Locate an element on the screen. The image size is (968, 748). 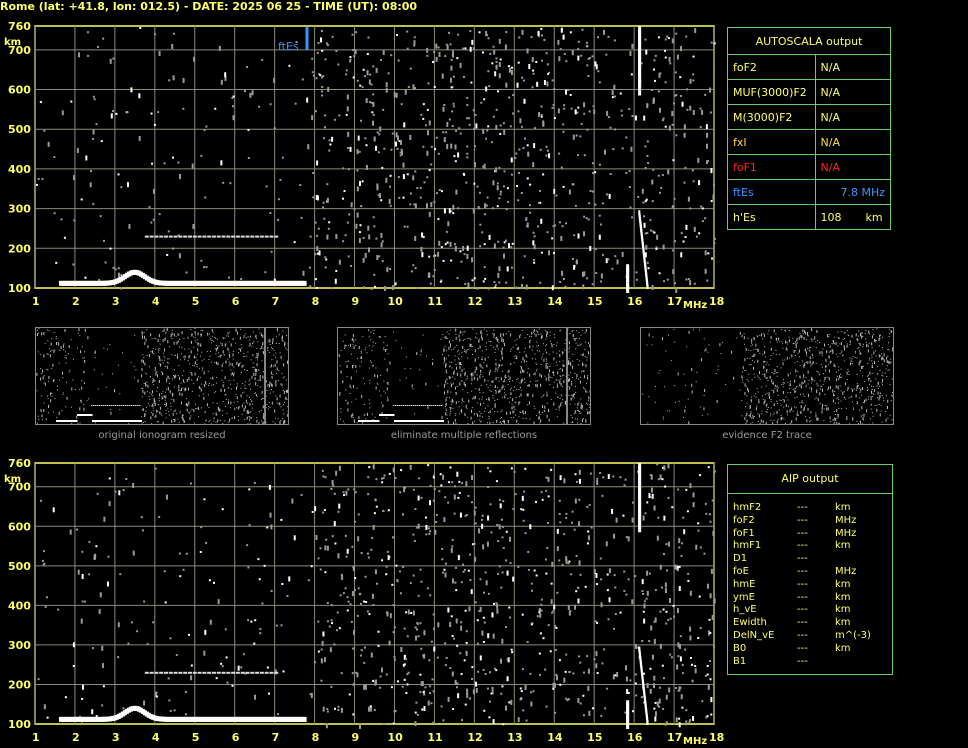
autoscala-row: foF1 N/A is located at coordinates (809, 167).